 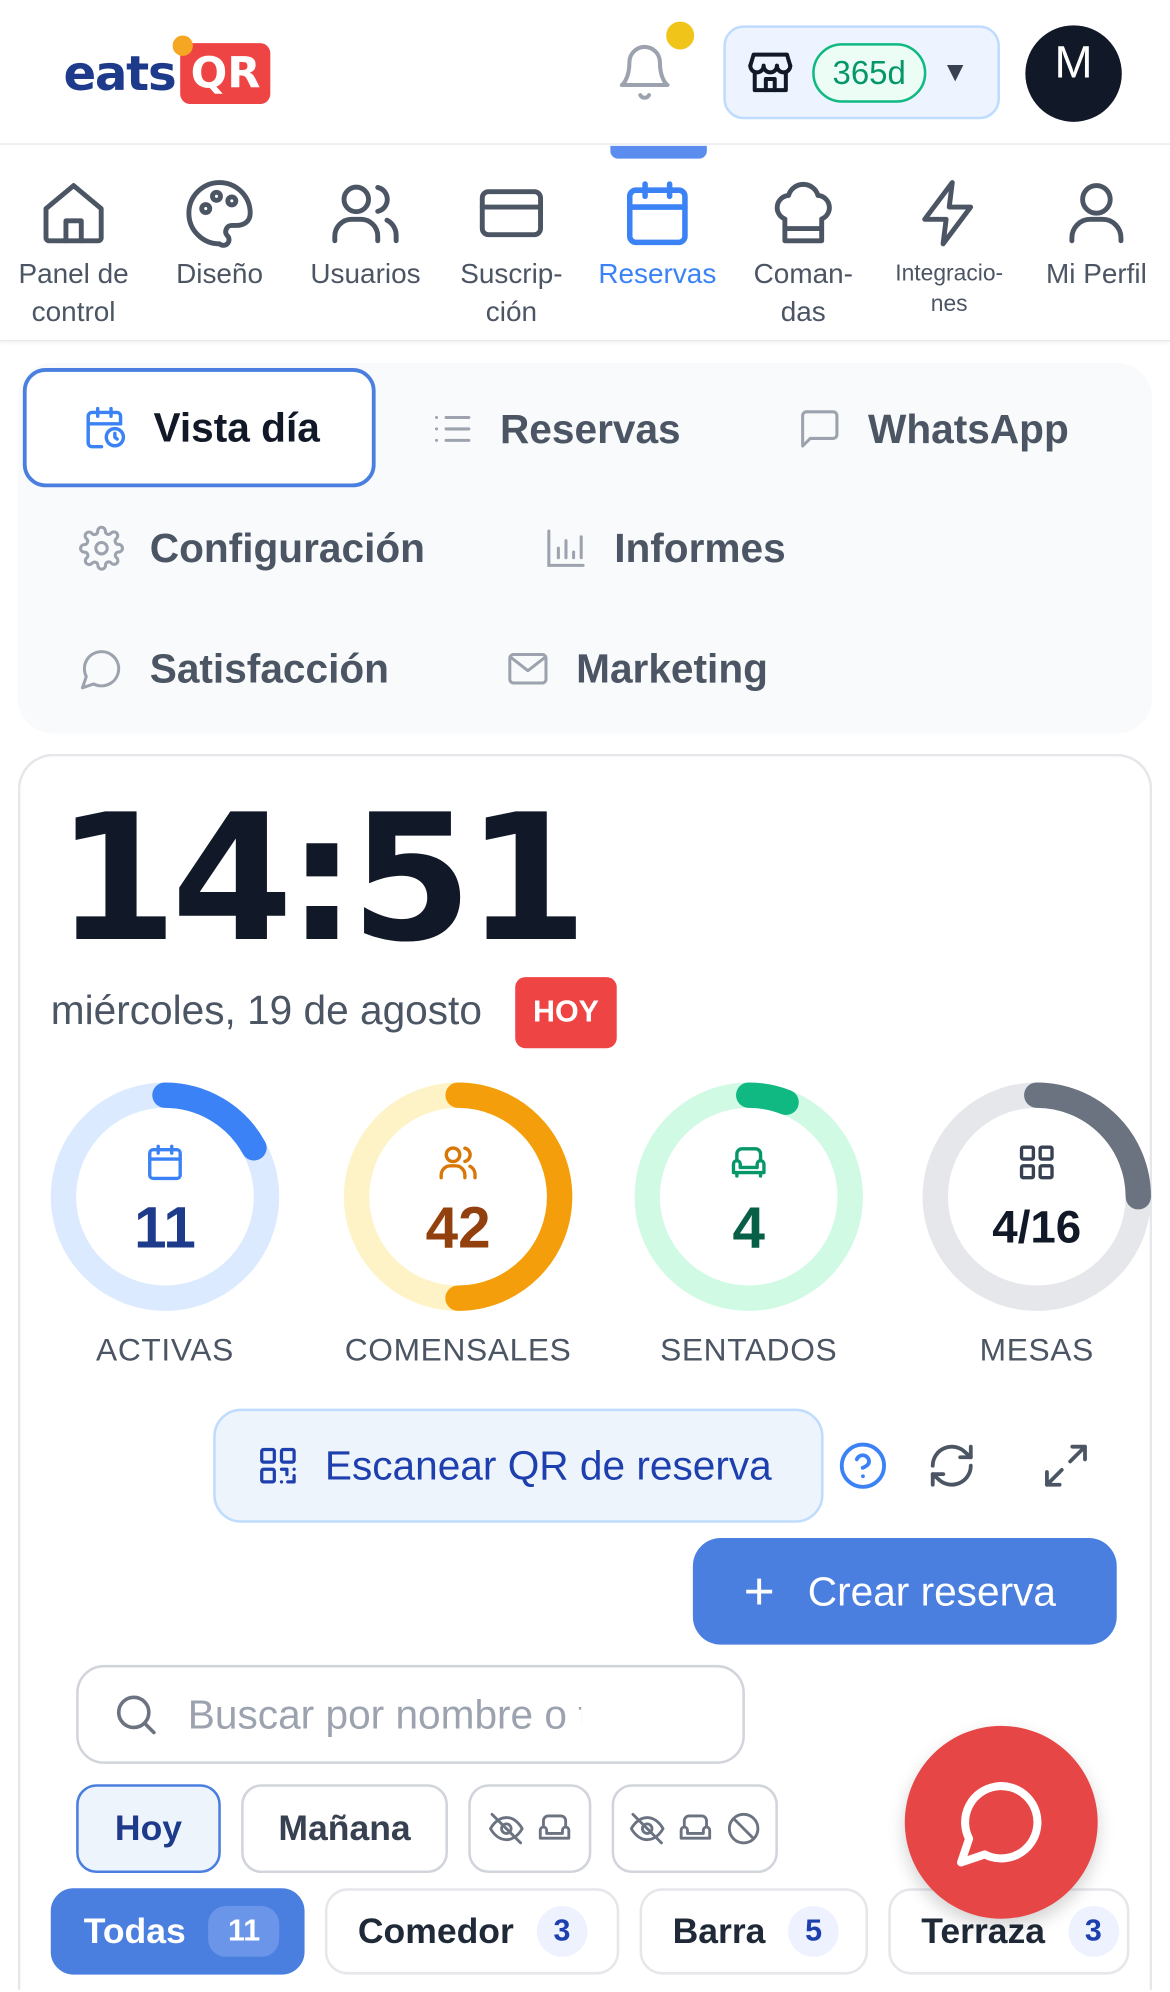 I want to click on stat-value: 11, so click(x=165, y=1227).